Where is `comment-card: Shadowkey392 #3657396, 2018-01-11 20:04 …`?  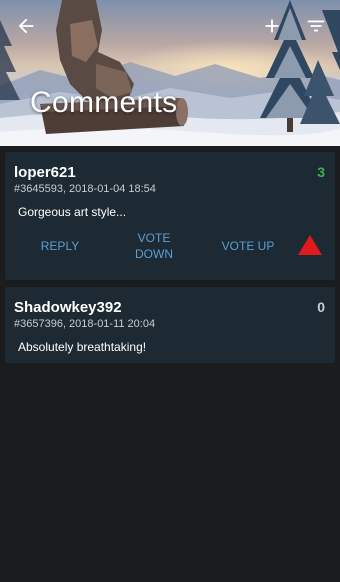
comment-card: Shadowkey392 #3657396, 2018-01-11 20:04 … is located at coordinates (170, 325).